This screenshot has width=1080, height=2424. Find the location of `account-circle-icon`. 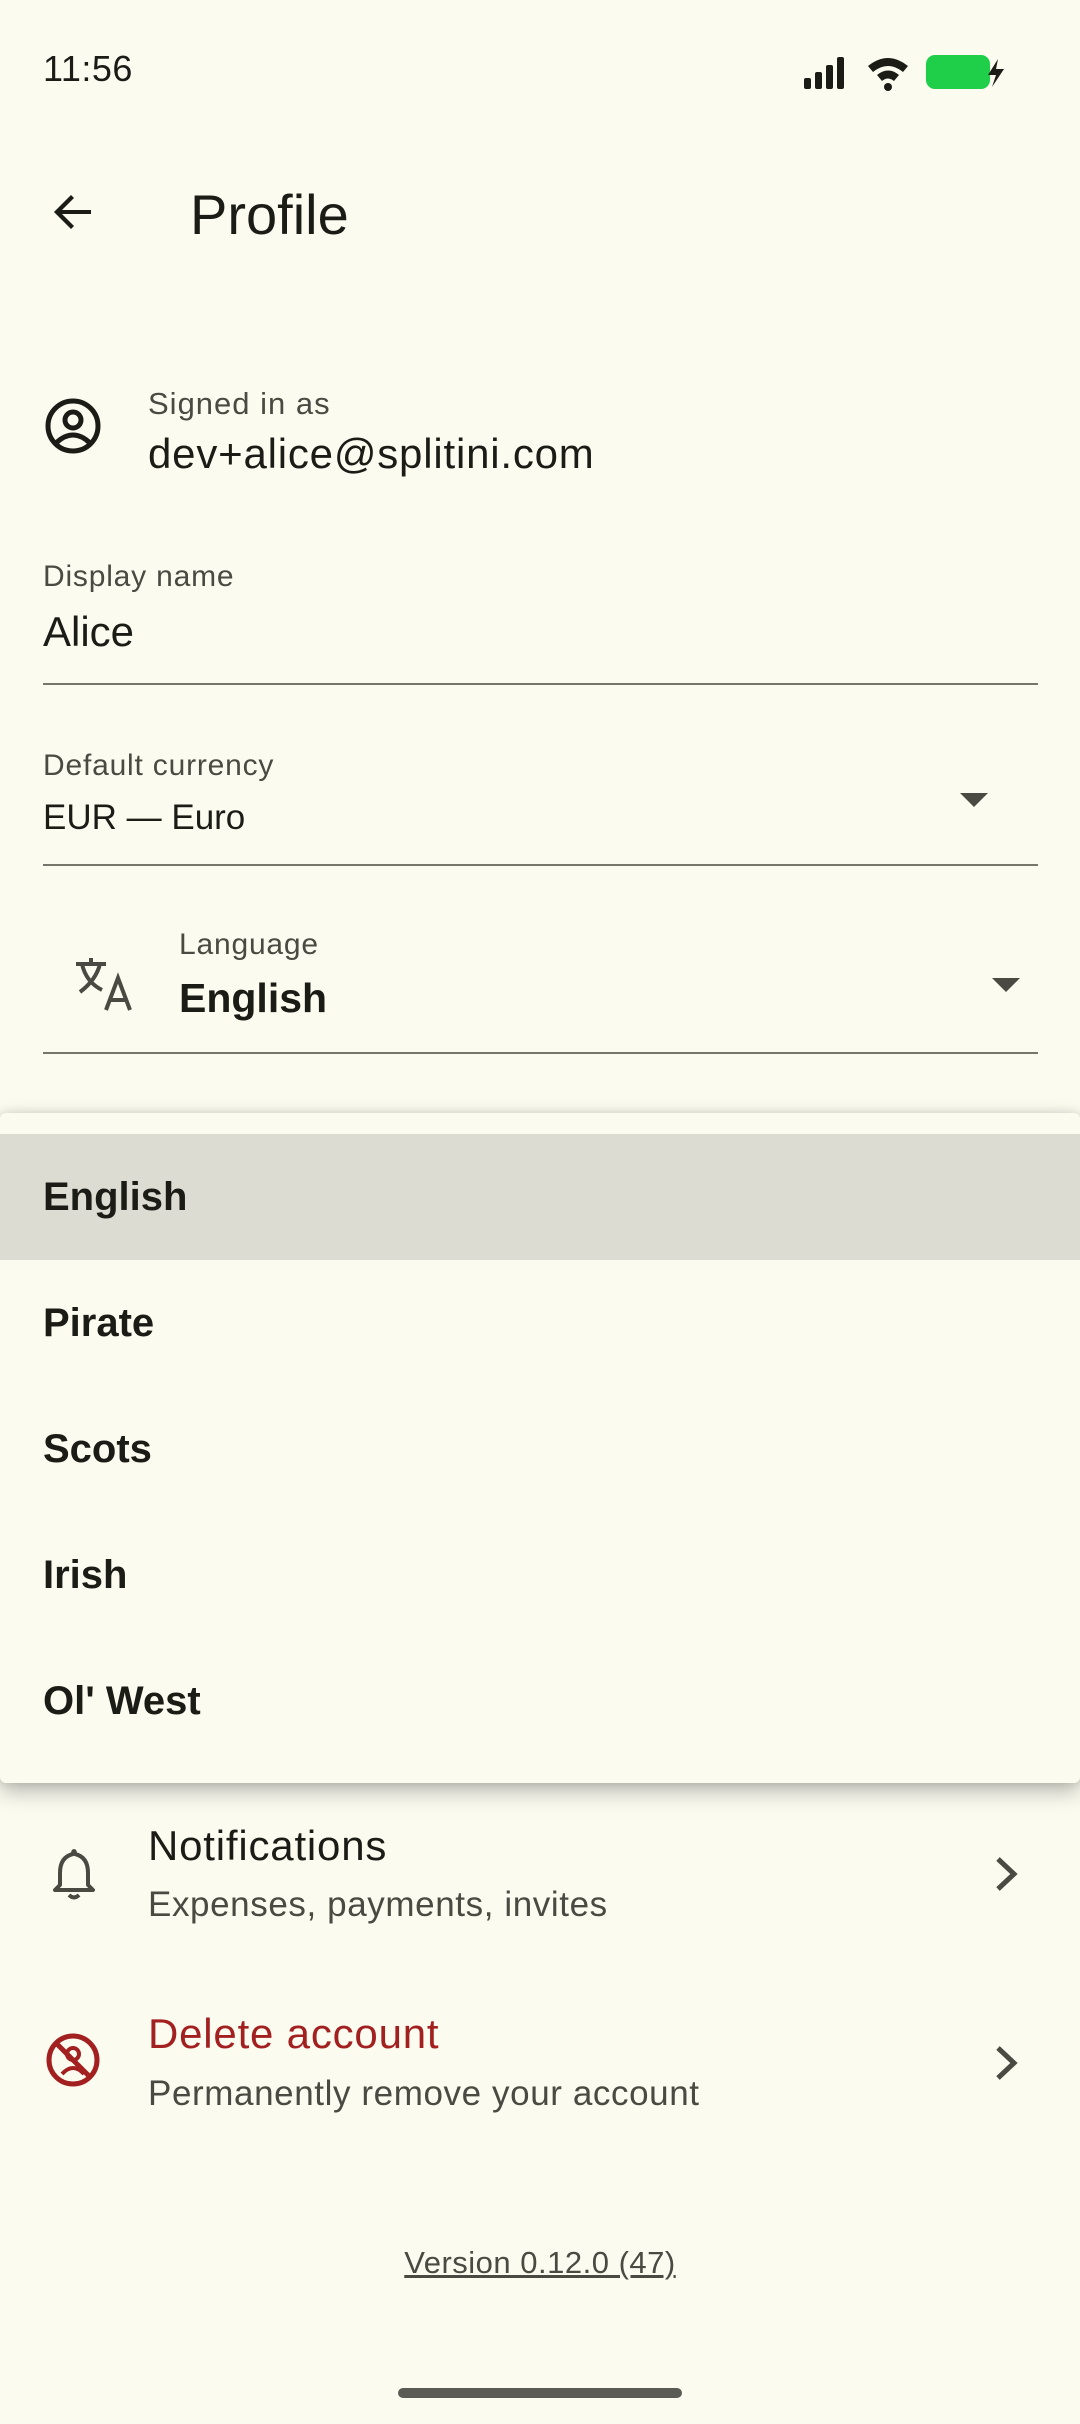

account-circle-icon is located at coordinates (73, 426).